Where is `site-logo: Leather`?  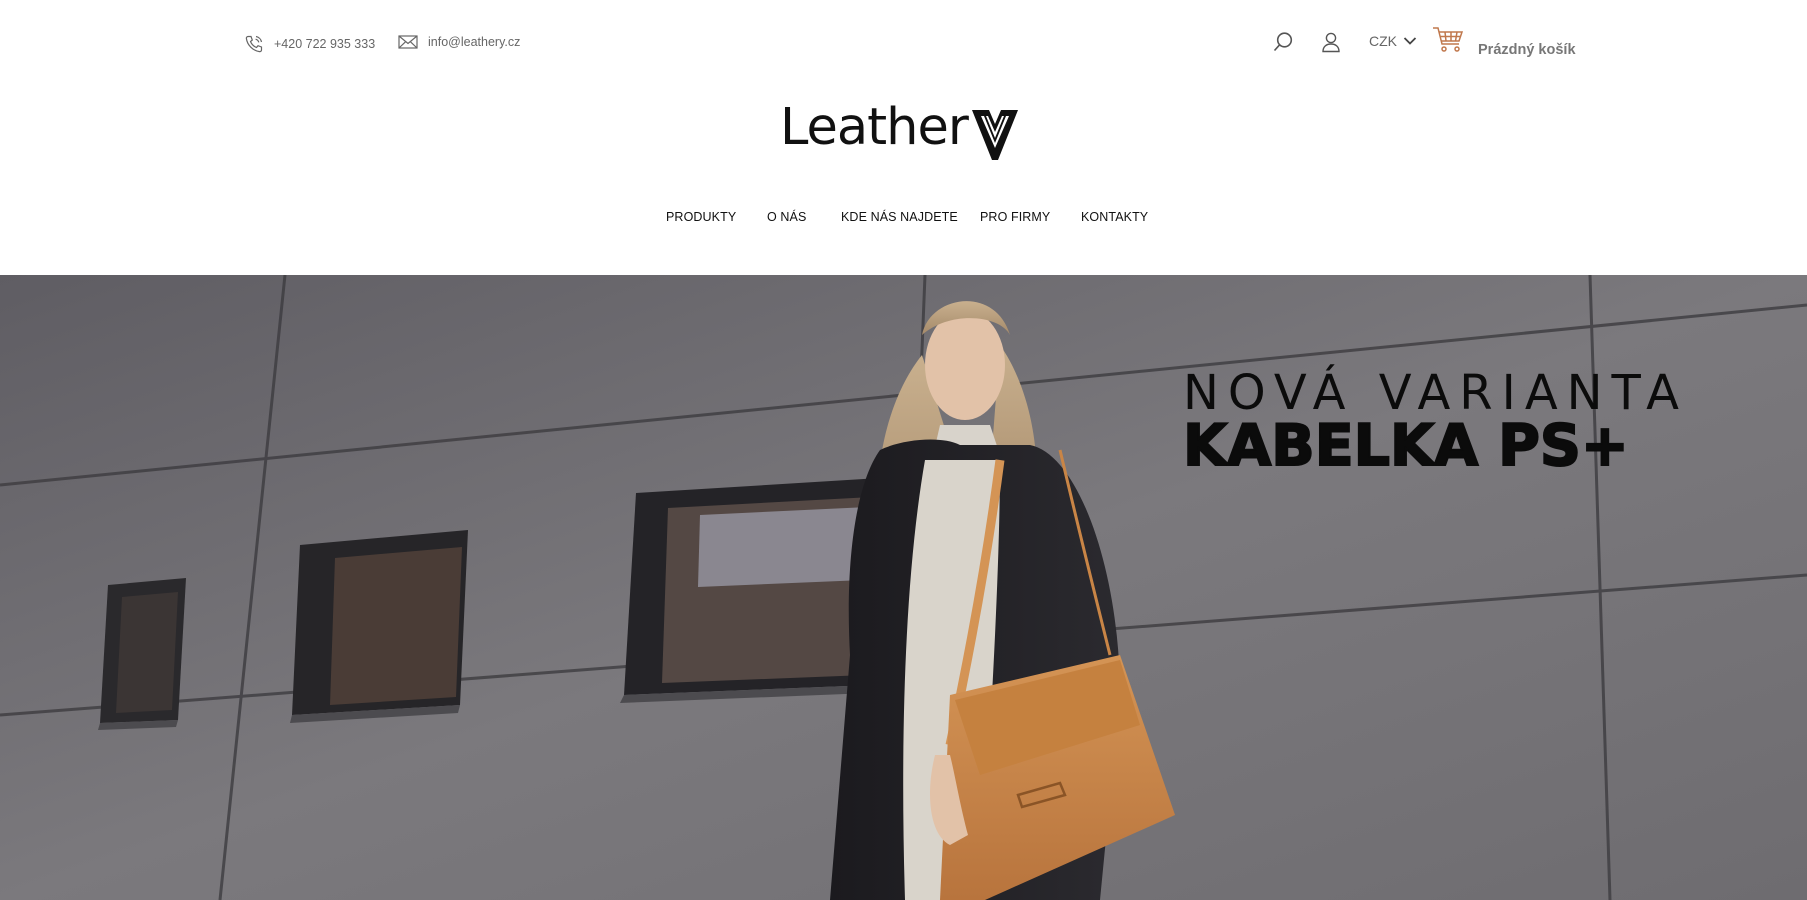 site-logo: Leather is located at coordinates (905, 134).